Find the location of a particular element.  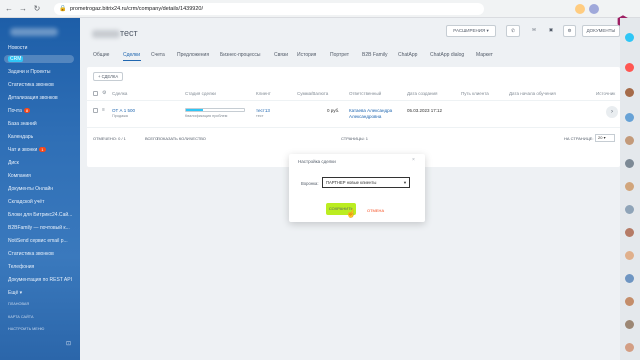

tab-portrait: Портрет is located at coordinates (339, 55).